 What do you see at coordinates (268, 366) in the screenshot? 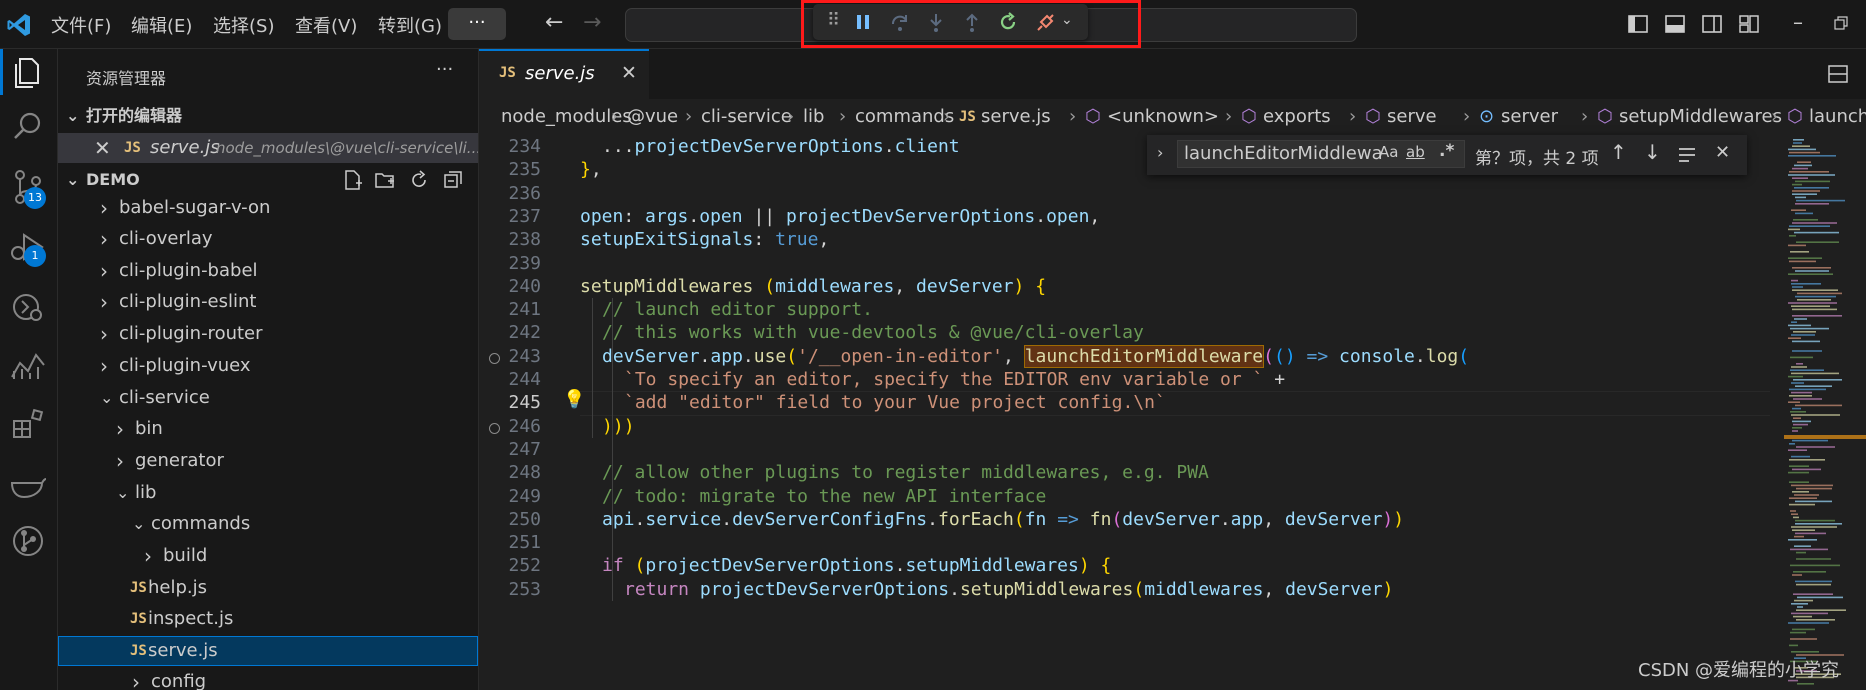
I see `tree-folder-item: › cli-plugin-vuex` at bounding box center [268, 366].